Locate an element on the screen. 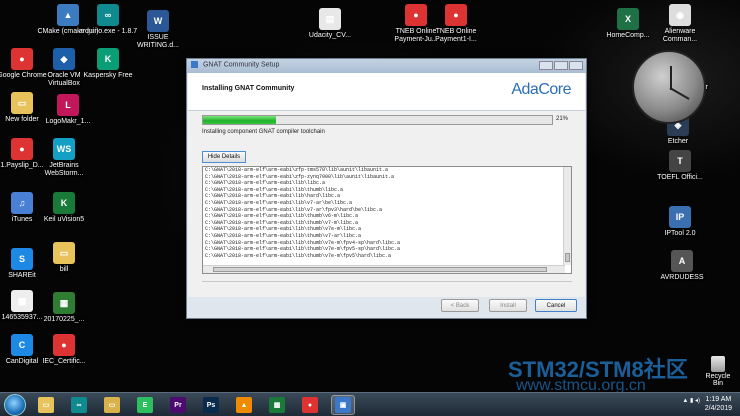 This screenshot has width=740, height=416. installer-banner: Installing GNAT Community AdaCore is located at coordinates (386, 92).